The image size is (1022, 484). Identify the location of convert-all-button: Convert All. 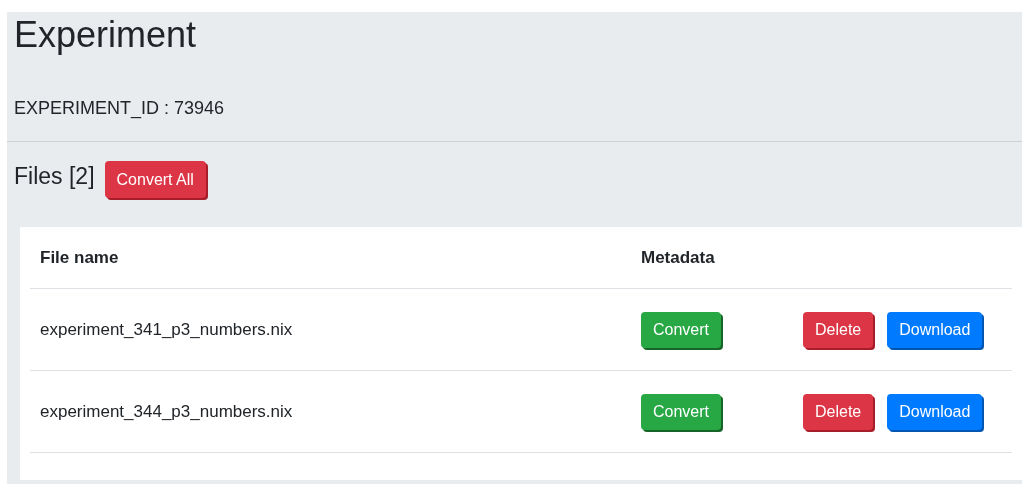
(155, 179).